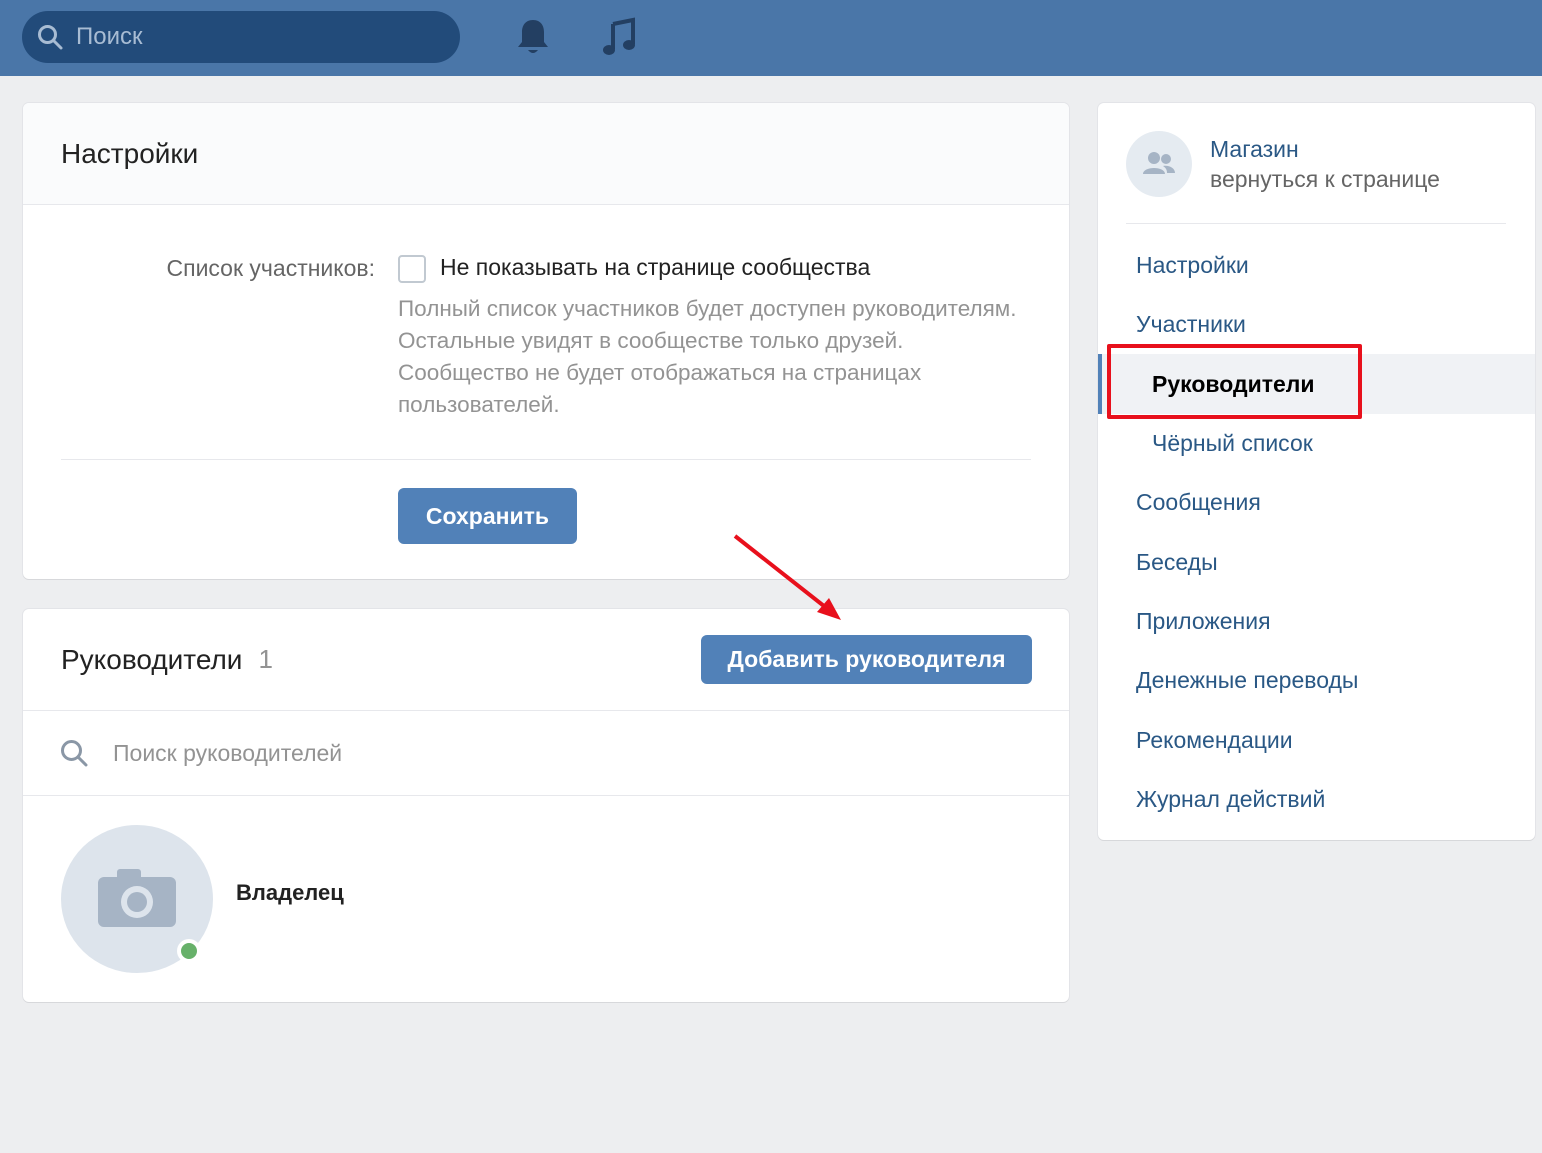 This screenshot has width=1542, height=1153. I want to click on settings-header: Настройки, so click(546, 154).